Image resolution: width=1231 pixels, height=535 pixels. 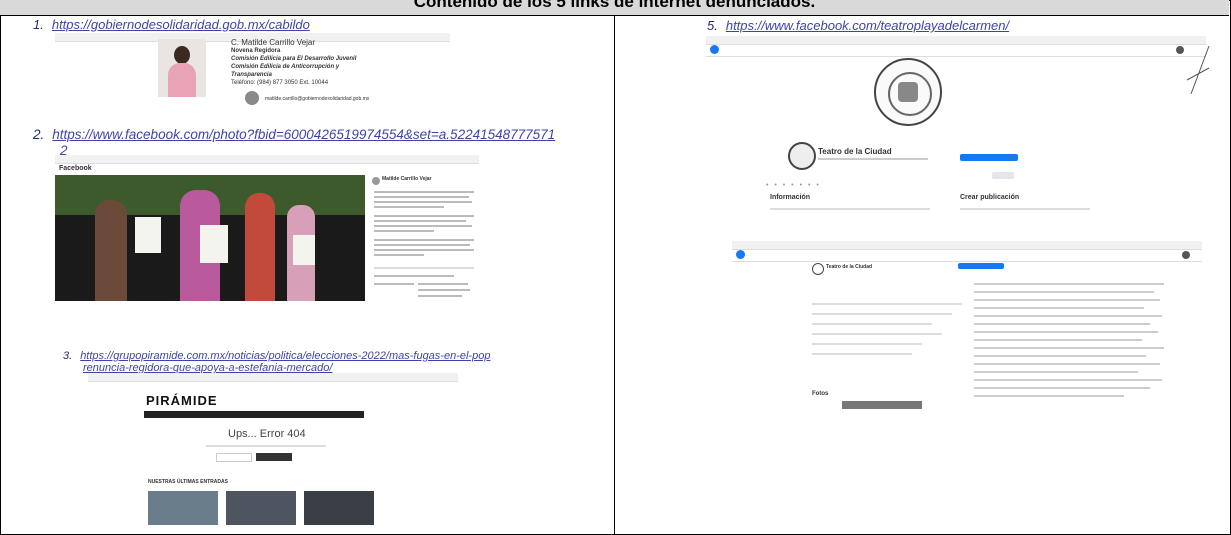 I want to click on official-role: Novena Regidora, so click(x=256, y=51).